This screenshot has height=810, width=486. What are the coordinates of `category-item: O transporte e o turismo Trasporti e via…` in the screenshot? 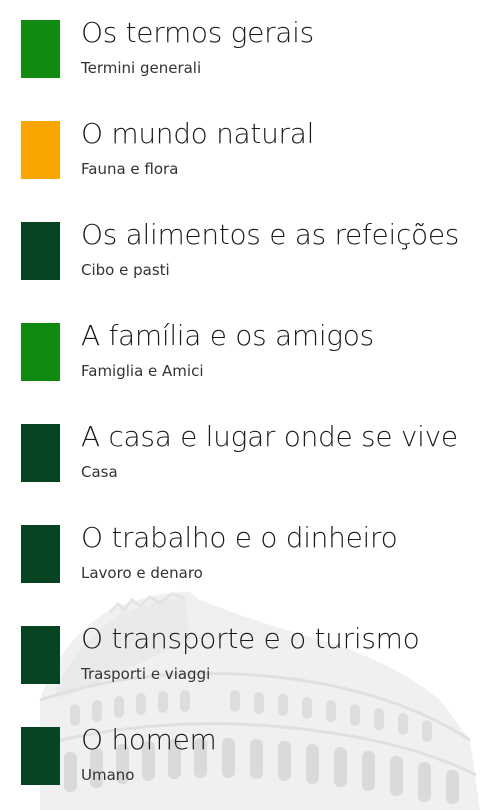 It's located at (243, 656).